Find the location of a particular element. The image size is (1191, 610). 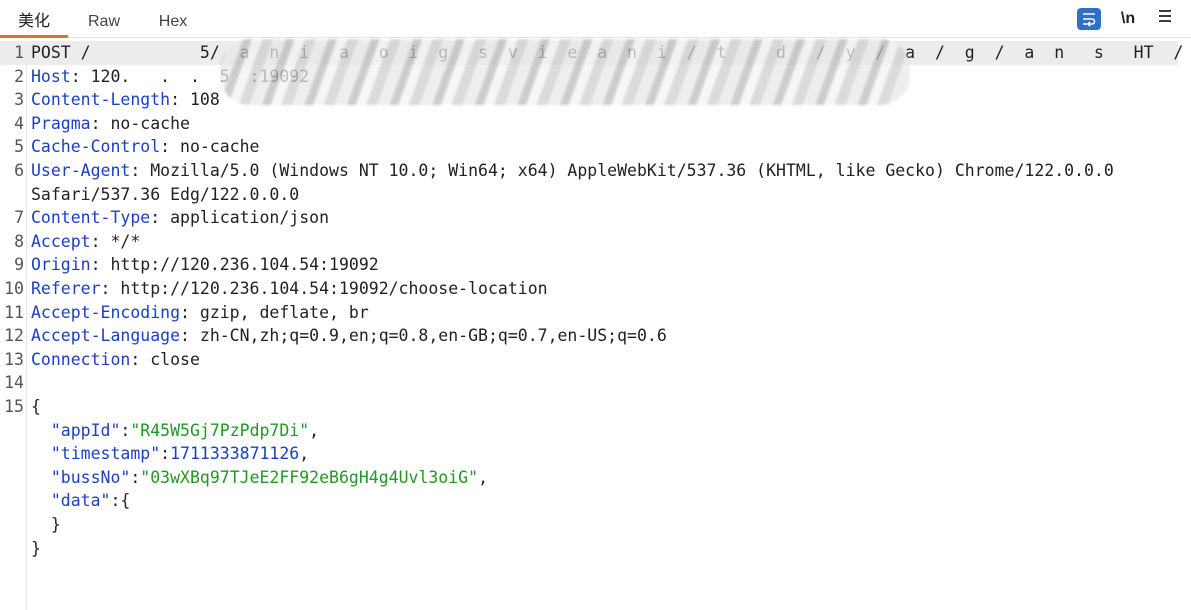

line-number: 10 is located at coordinates (14, 288).